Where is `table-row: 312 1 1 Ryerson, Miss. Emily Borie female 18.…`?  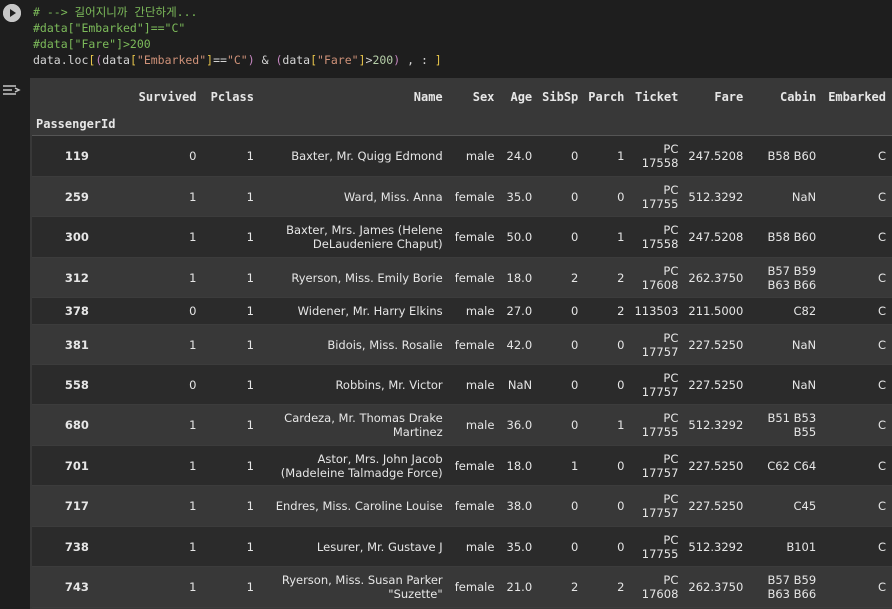 table-row: 312 1 1 Ryerson, Miss. Emily Borie female 18.… is located at coordinates (462, 277).